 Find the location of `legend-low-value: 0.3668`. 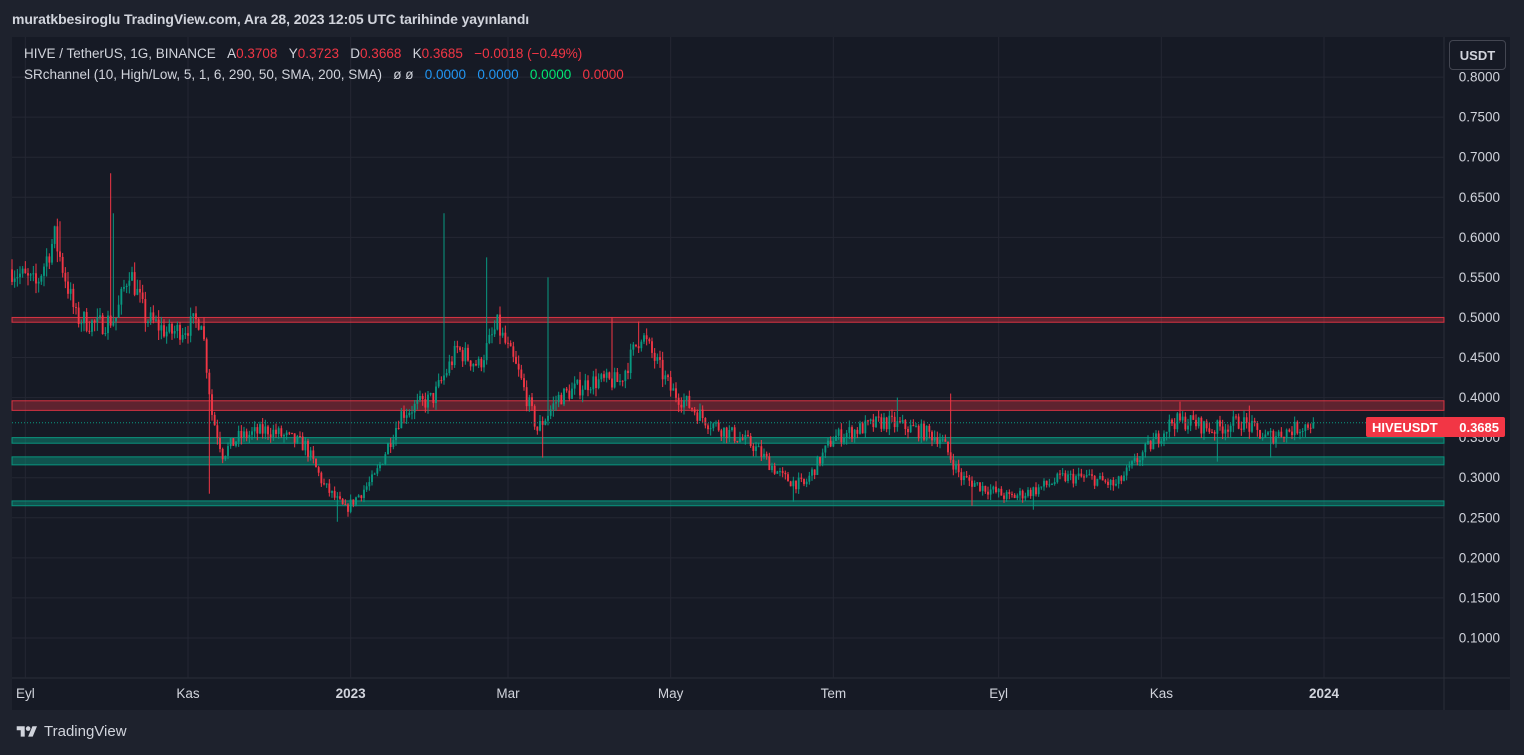

legend-low-value: 0.3668 is located at coordinates (381, 53).